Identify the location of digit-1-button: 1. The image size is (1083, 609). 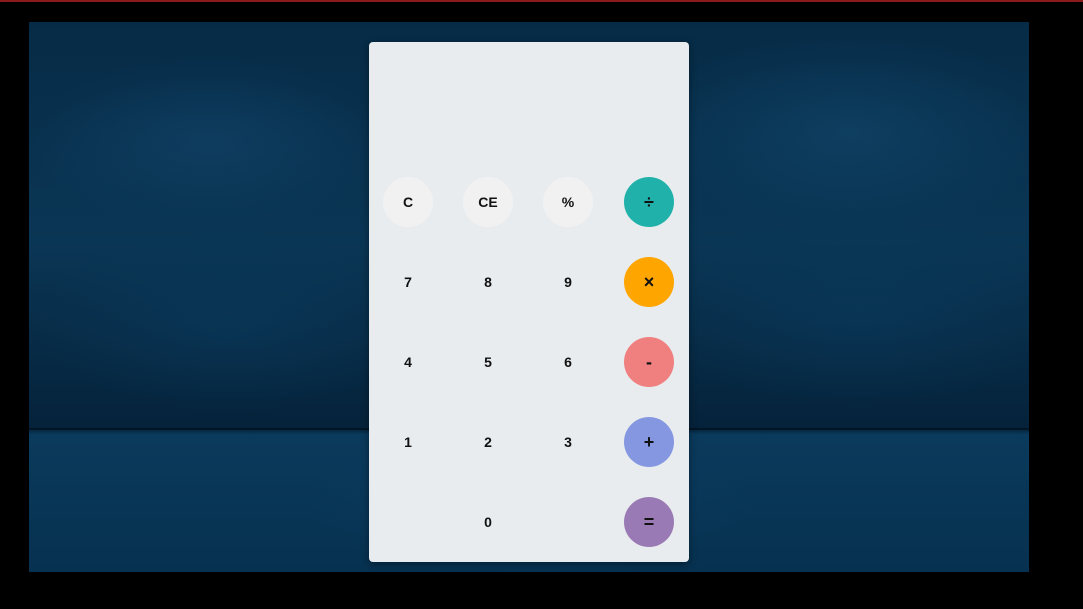
(408, 442).